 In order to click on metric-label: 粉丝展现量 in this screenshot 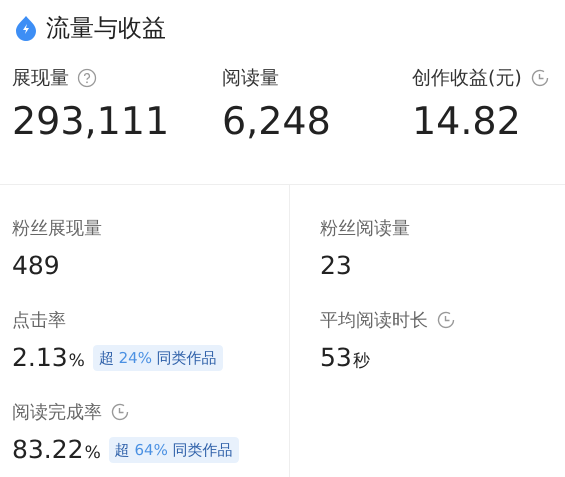, I will do `click(57, 228)`.